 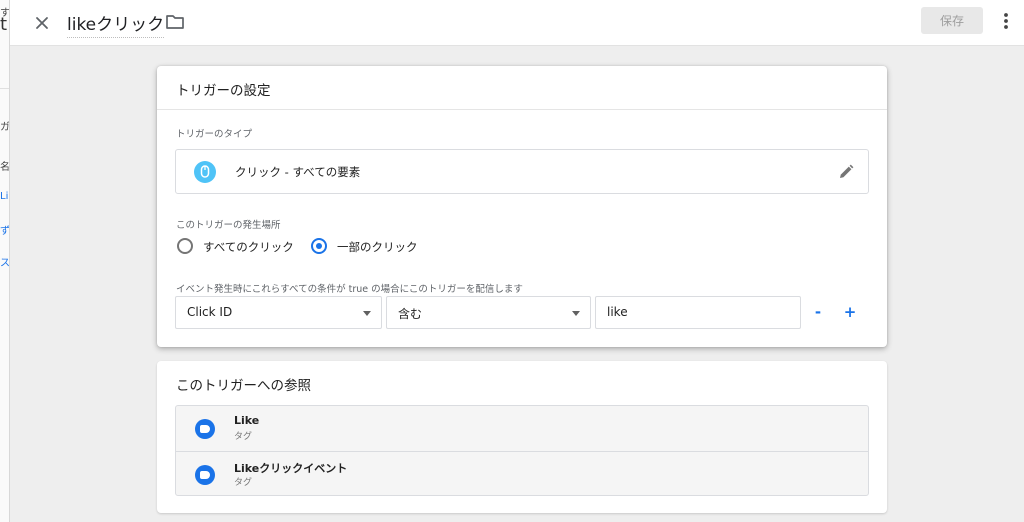 I want to click on pencil-icon, so click(x=846, y=172).